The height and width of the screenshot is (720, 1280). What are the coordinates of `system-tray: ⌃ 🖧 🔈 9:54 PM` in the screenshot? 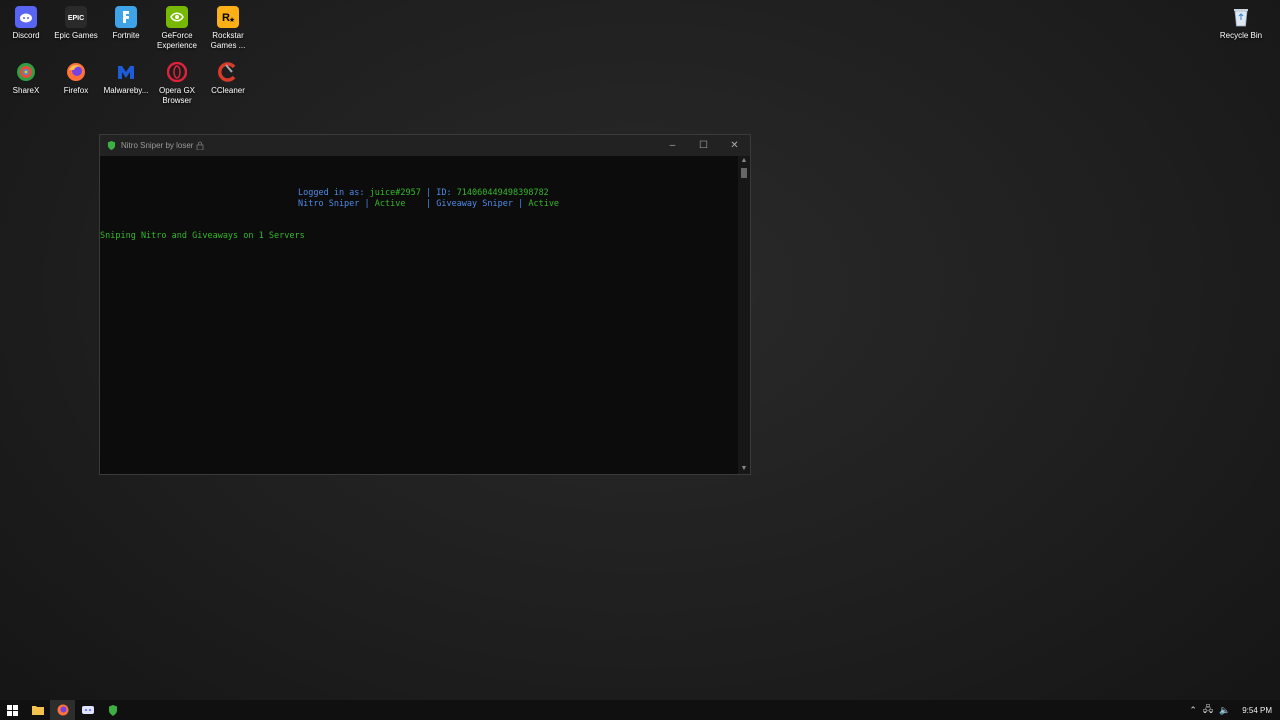 It's located at (1234, 710).